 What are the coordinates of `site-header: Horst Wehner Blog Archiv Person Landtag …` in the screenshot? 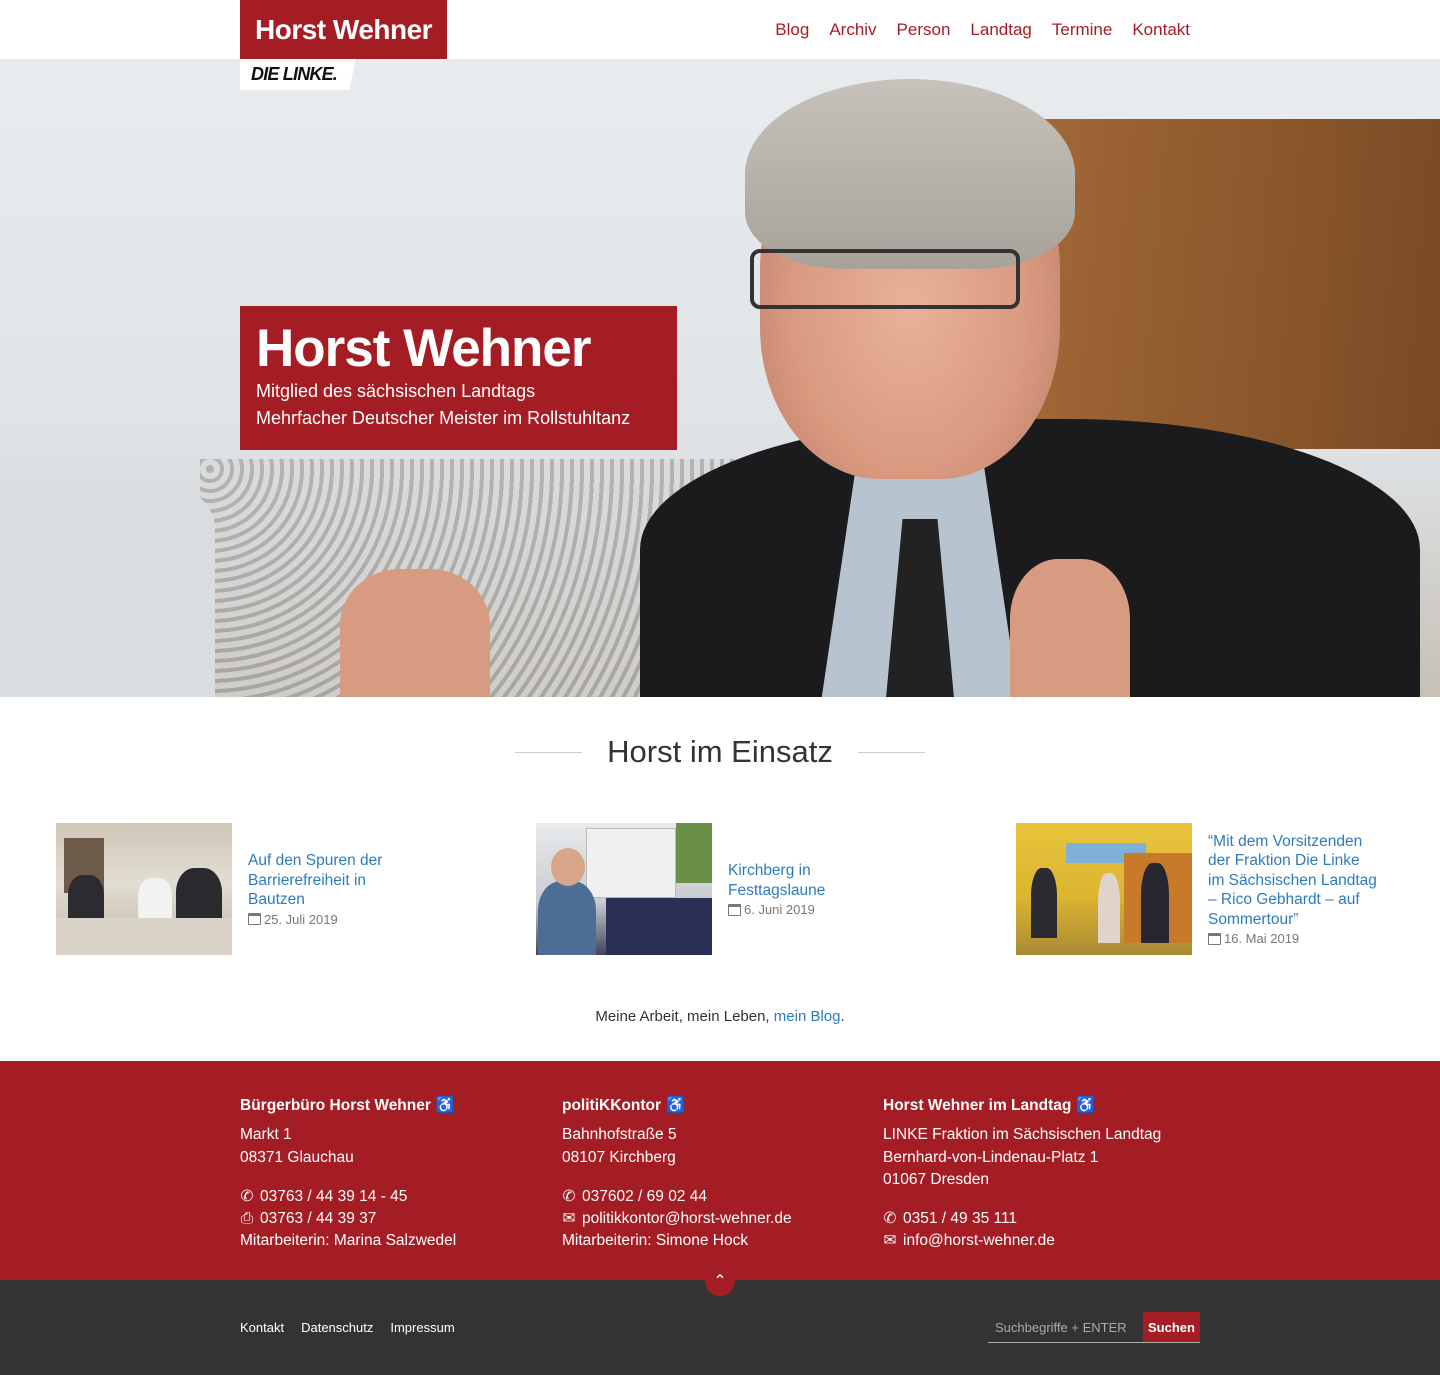 It's located at (720, 29).